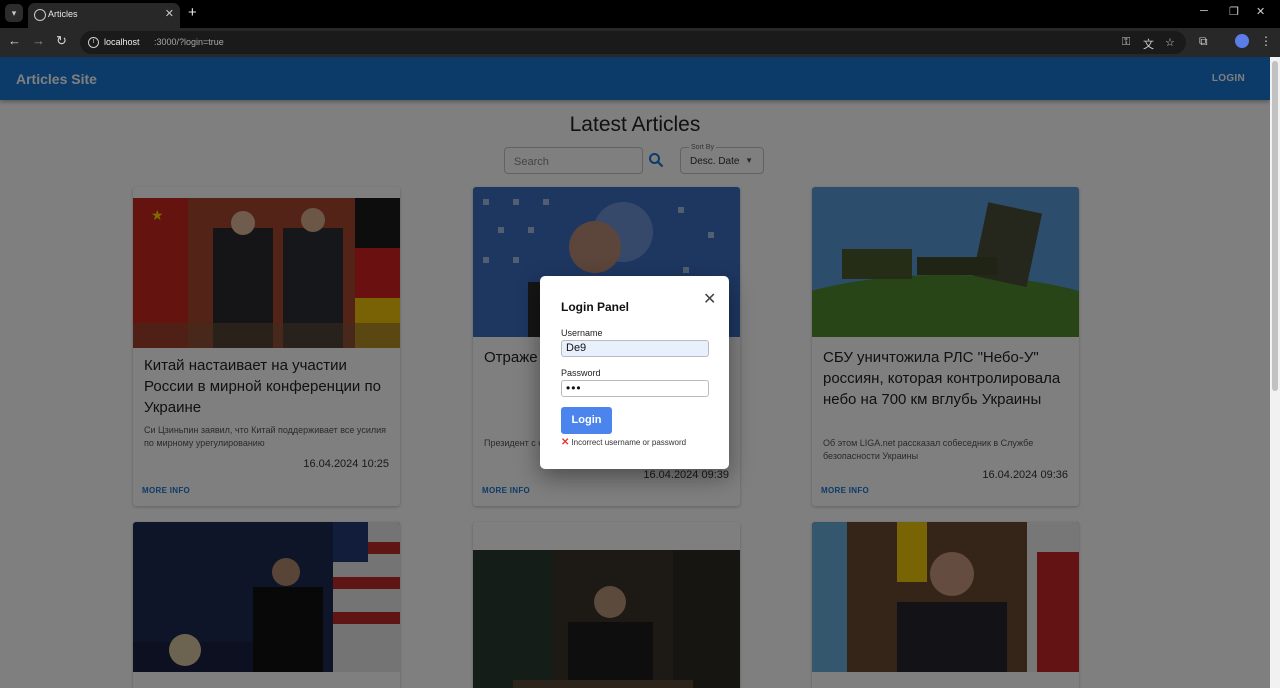 This screenshot has height=688, width=1280. I want to click on forward-icon: →, so click(38, 40).